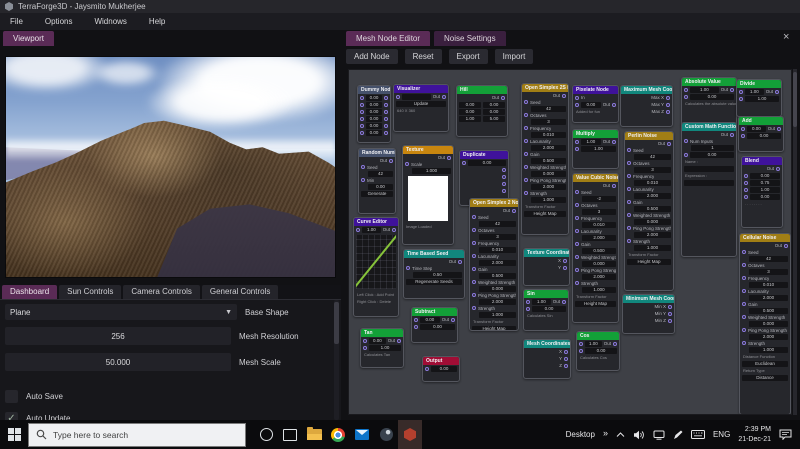 The height and width of the screenshot is (449, 800). Describe the element at coordinates (428, 150) in the screenshot. I see `node-title: Texture` at that location.